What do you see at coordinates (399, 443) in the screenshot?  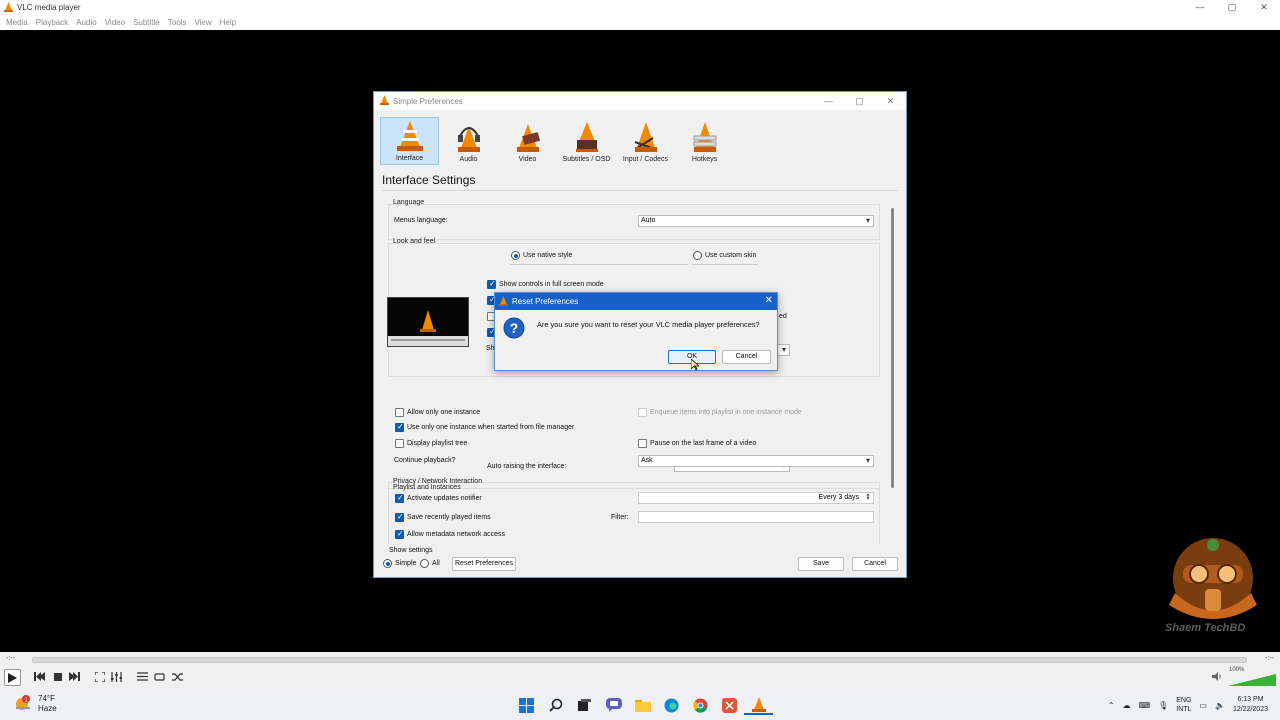 I see `display-playlist-tree-checkbox` at bounding box center [399, 443].